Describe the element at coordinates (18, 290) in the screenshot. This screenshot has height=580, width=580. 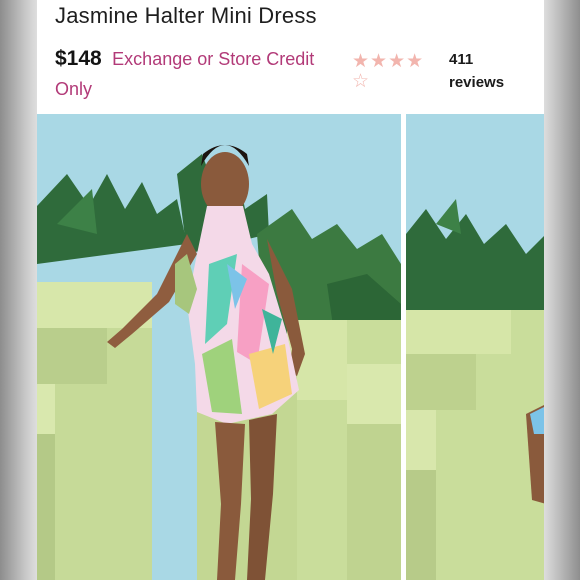
I see `left-blurred-edge` at that location.